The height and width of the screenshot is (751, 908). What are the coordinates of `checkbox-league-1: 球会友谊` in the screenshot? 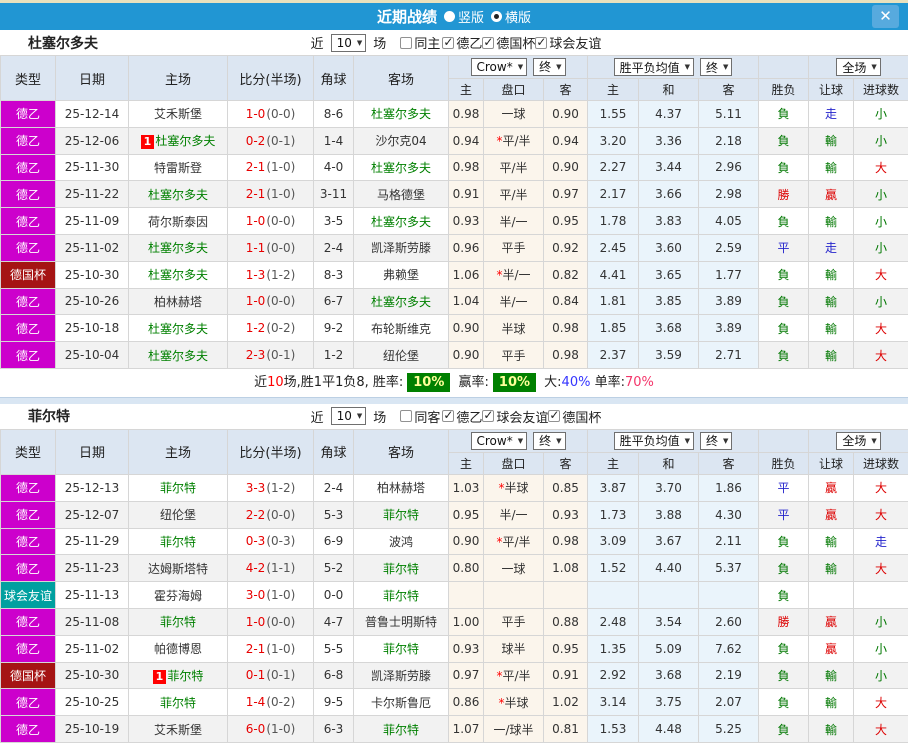 It's located at (515, 416).